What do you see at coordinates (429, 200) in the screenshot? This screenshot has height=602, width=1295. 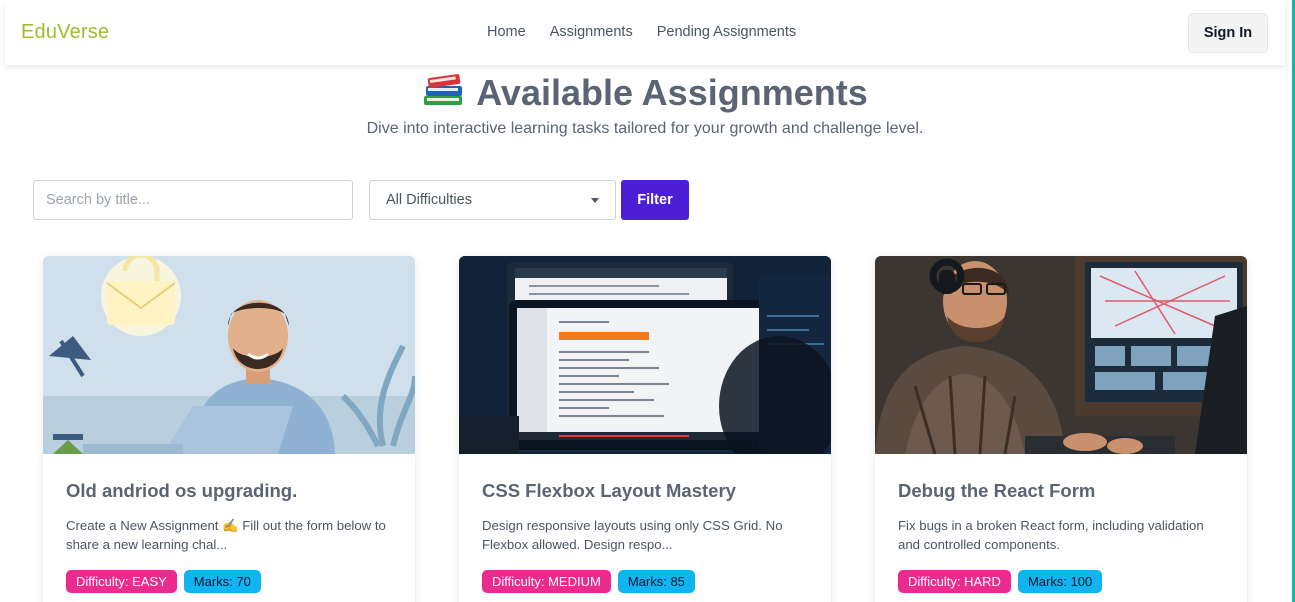 I see `difficulty-select-value: All Difficulties` at bounding box center [429, 200].